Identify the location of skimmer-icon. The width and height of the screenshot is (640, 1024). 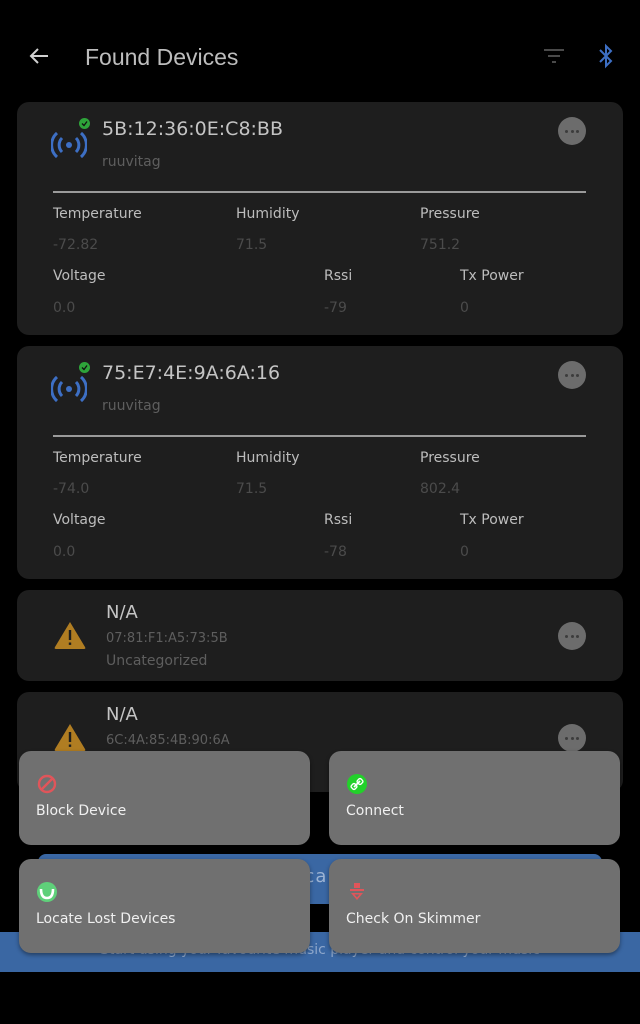
(357, 891).